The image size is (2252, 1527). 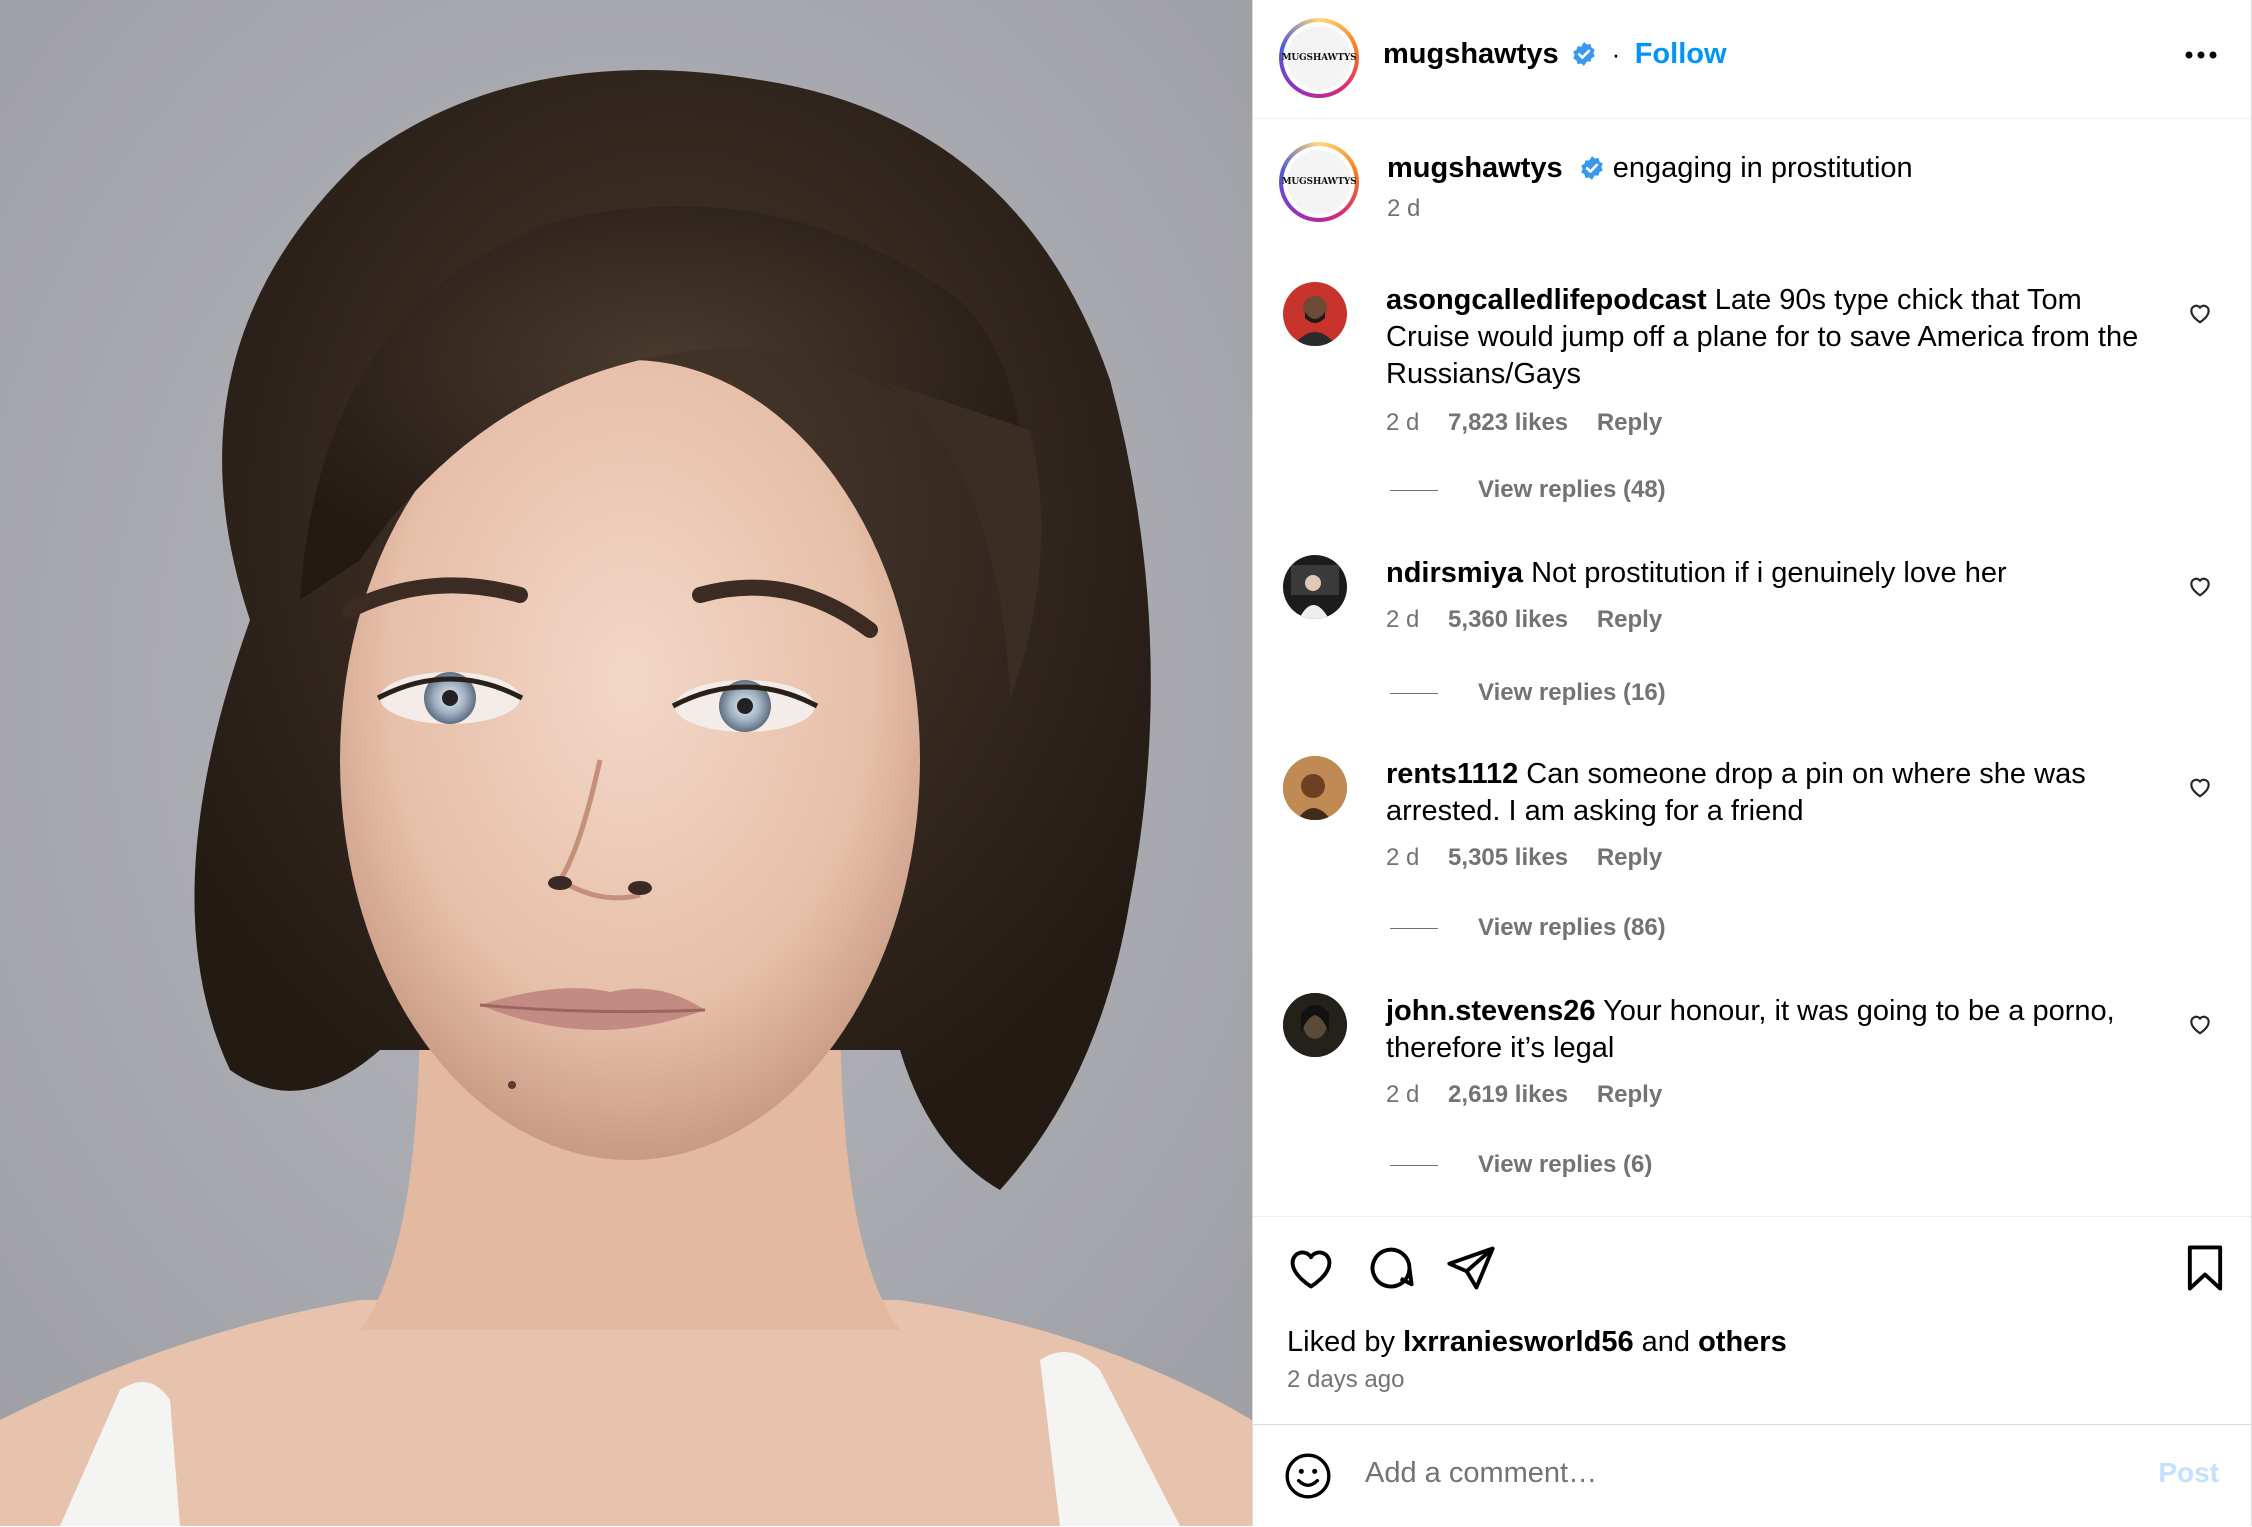 I want to click on comment-bubble-icon, so click(x=1391, y=1268).